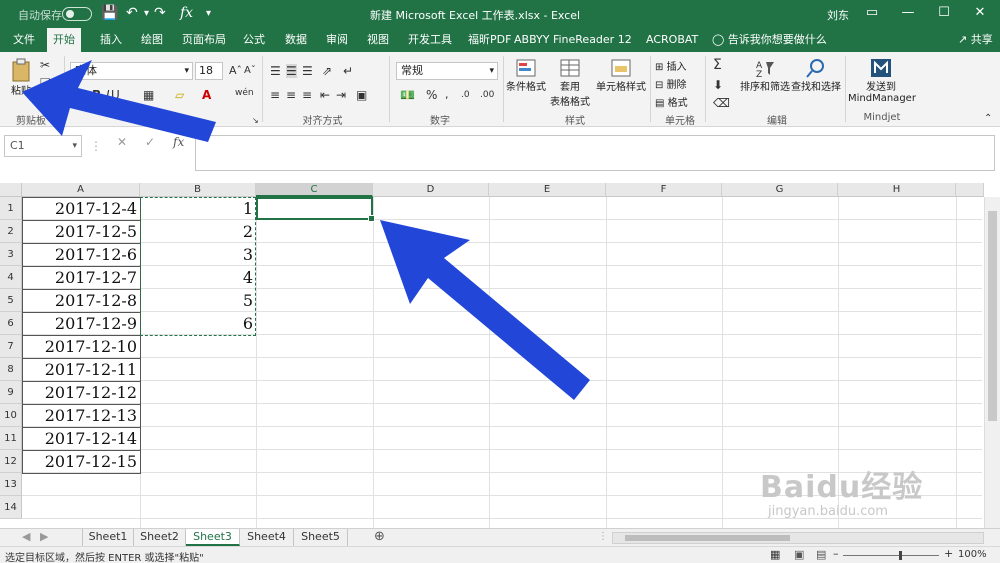  Describe the element at coordinates (204, 40) in the screenshot. I see `tab-page-layout: 页面布局` at that location.